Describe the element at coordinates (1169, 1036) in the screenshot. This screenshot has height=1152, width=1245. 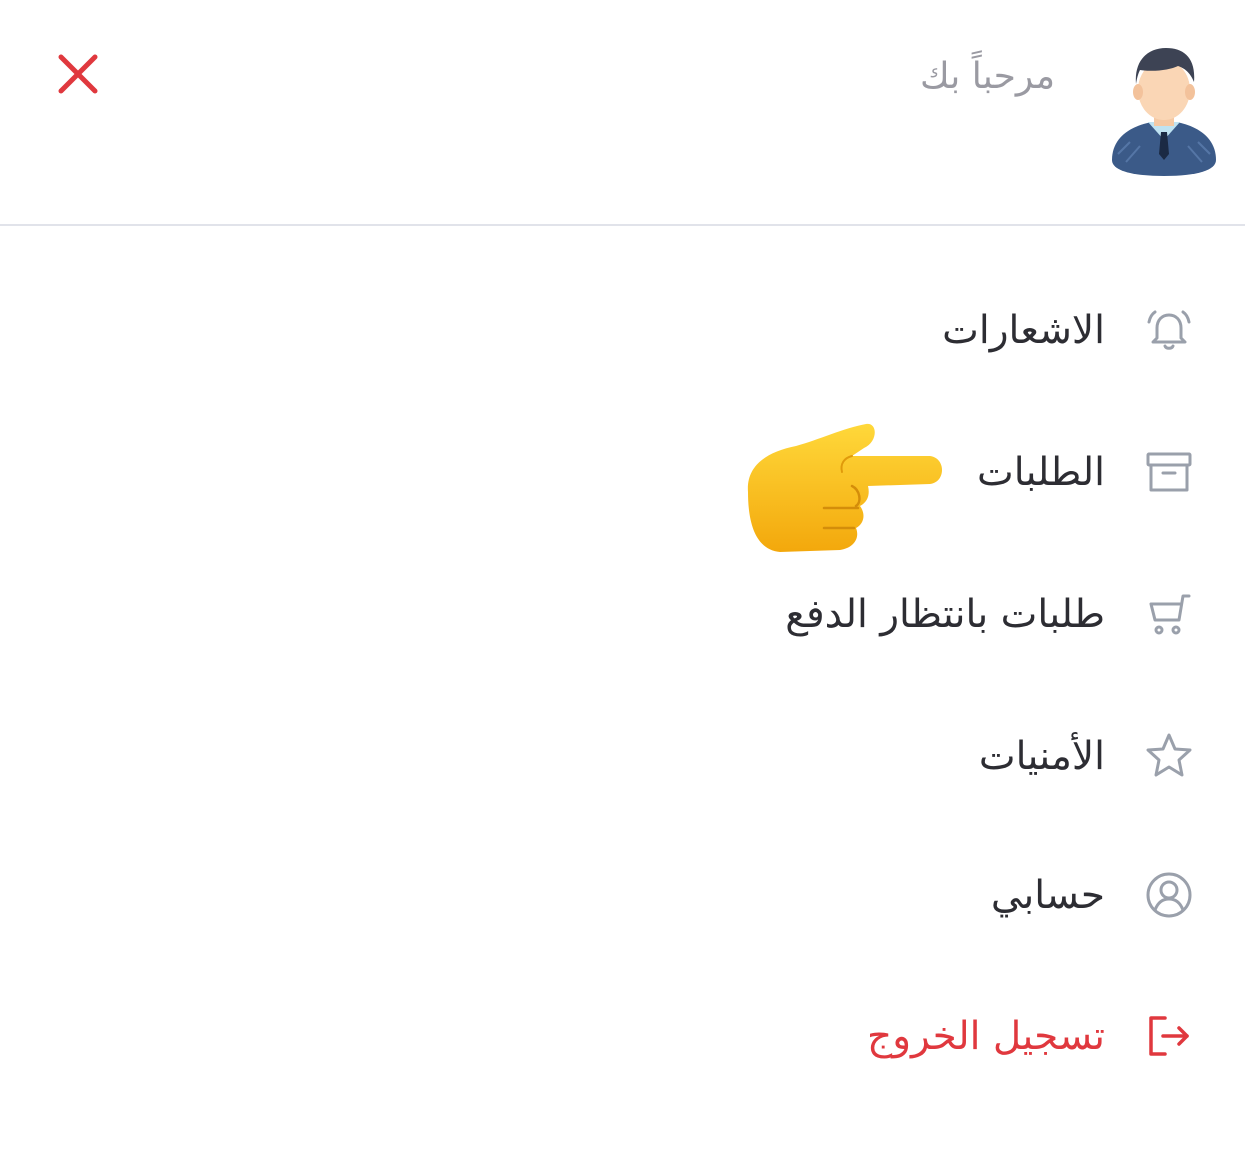
I see `logout-icon` at that location.